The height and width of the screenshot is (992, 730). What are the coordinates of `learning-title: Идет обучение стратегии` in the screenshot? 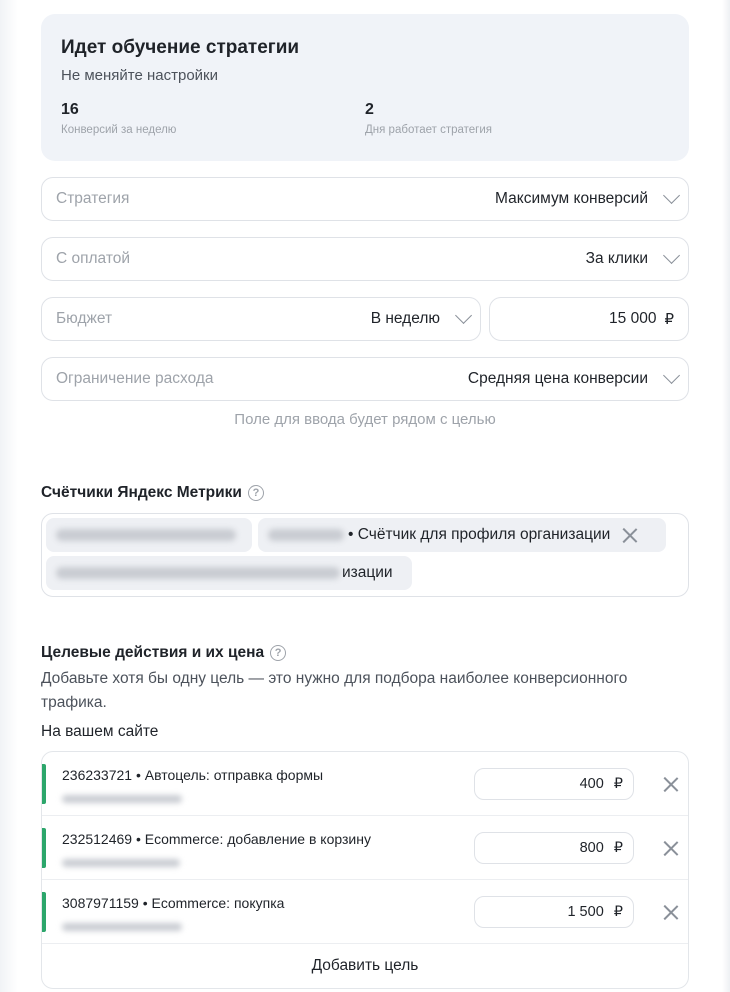 It's located at (180, 47).